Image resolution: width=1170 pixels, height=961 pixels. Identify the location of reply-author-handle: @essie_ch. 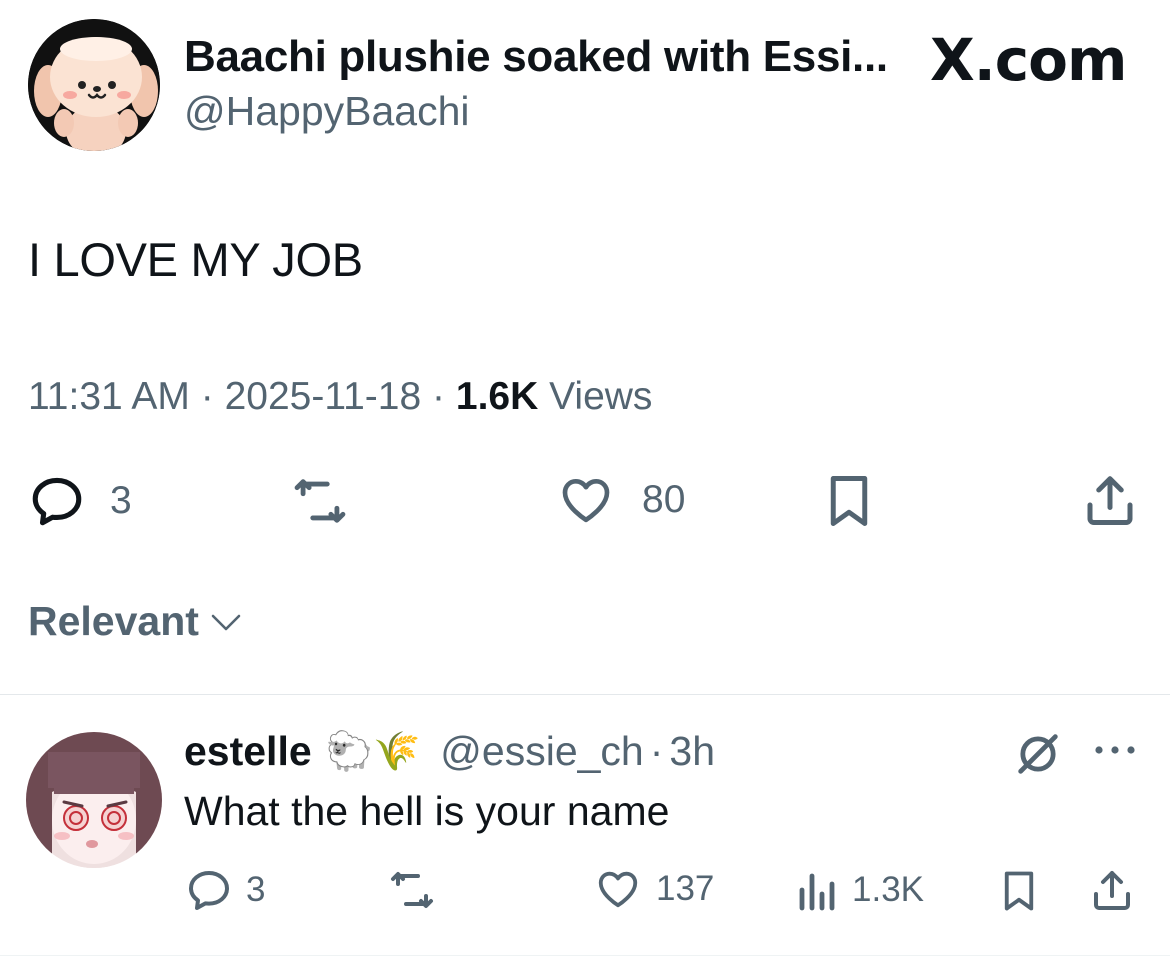
(541, 751).